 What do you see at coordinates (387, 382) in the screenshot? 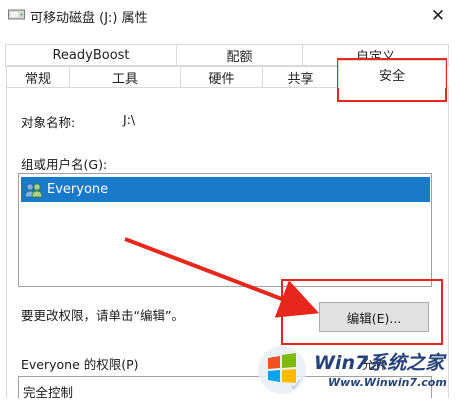
I see `watermark-url: Www.Winwin7.com` at bounding box center [387, 382].